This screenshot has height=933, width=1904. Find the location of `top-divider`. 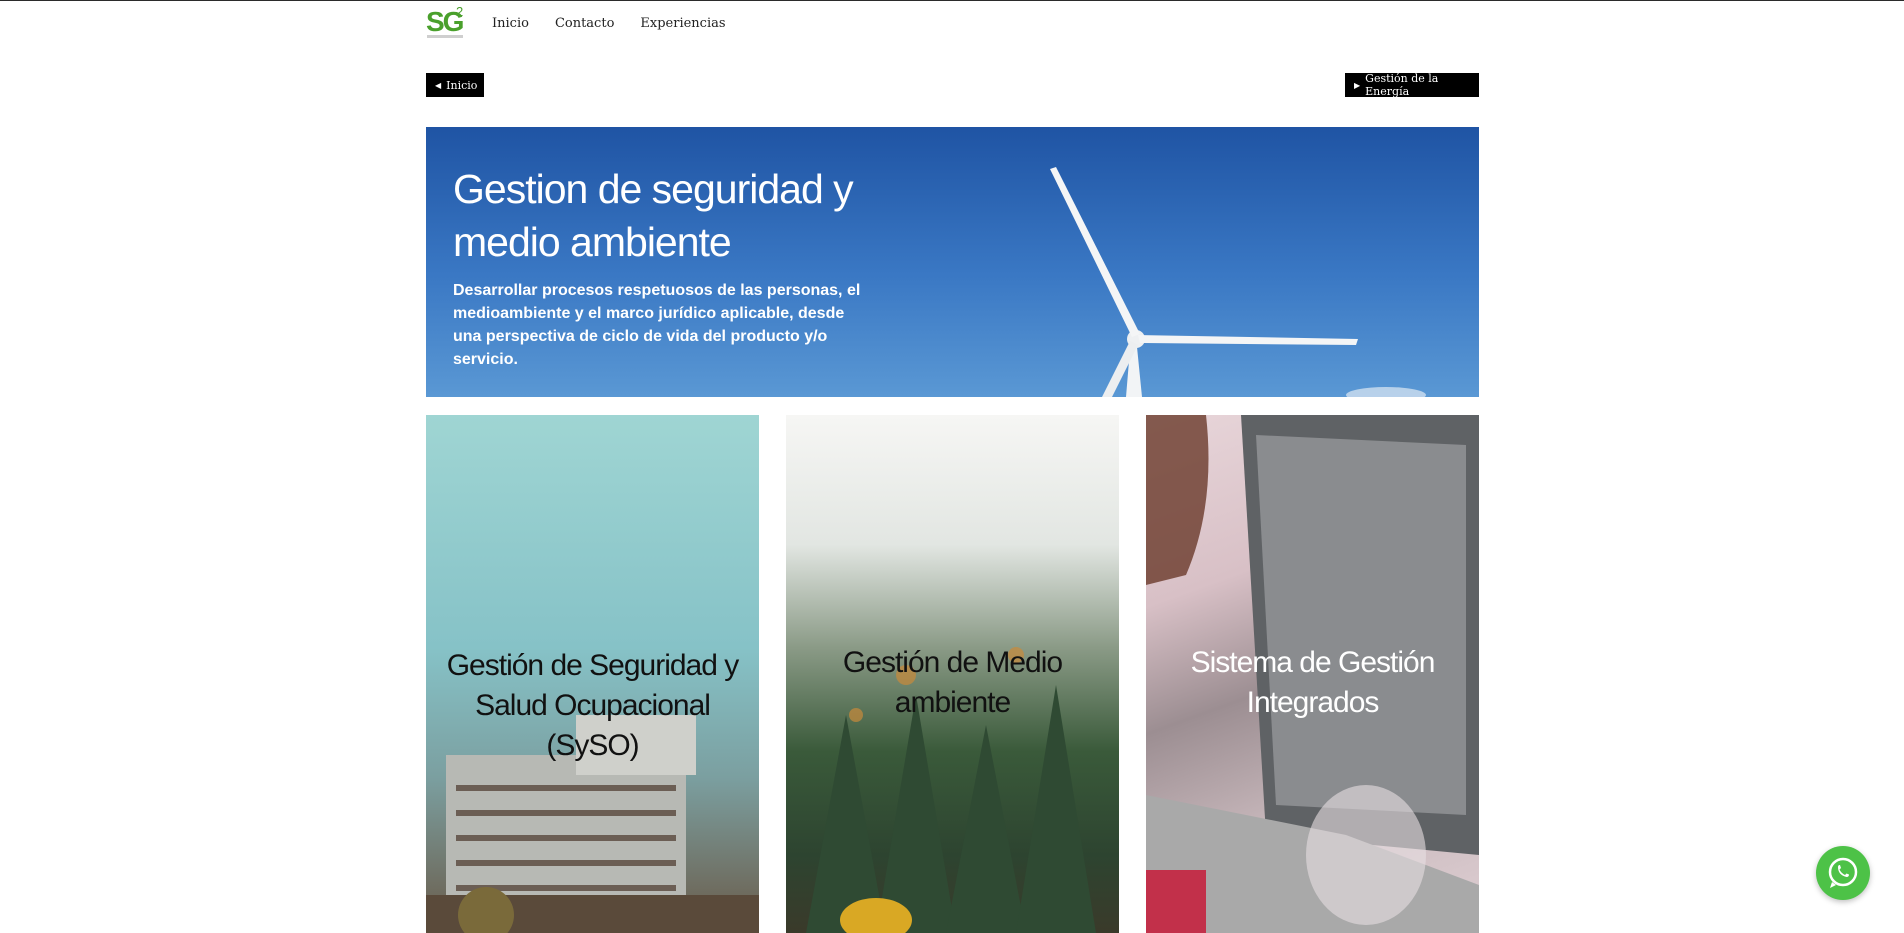

top-divider is located at coordinates (952, 0).